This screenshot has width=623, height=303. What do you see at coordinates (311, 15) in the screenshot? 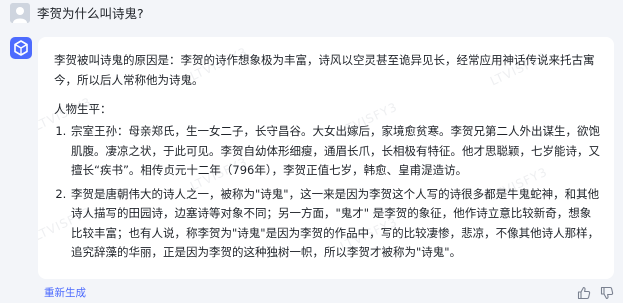
I see `user-message-row: 李贺为什么叫诗鬼?` at bounding box center [311, 15].